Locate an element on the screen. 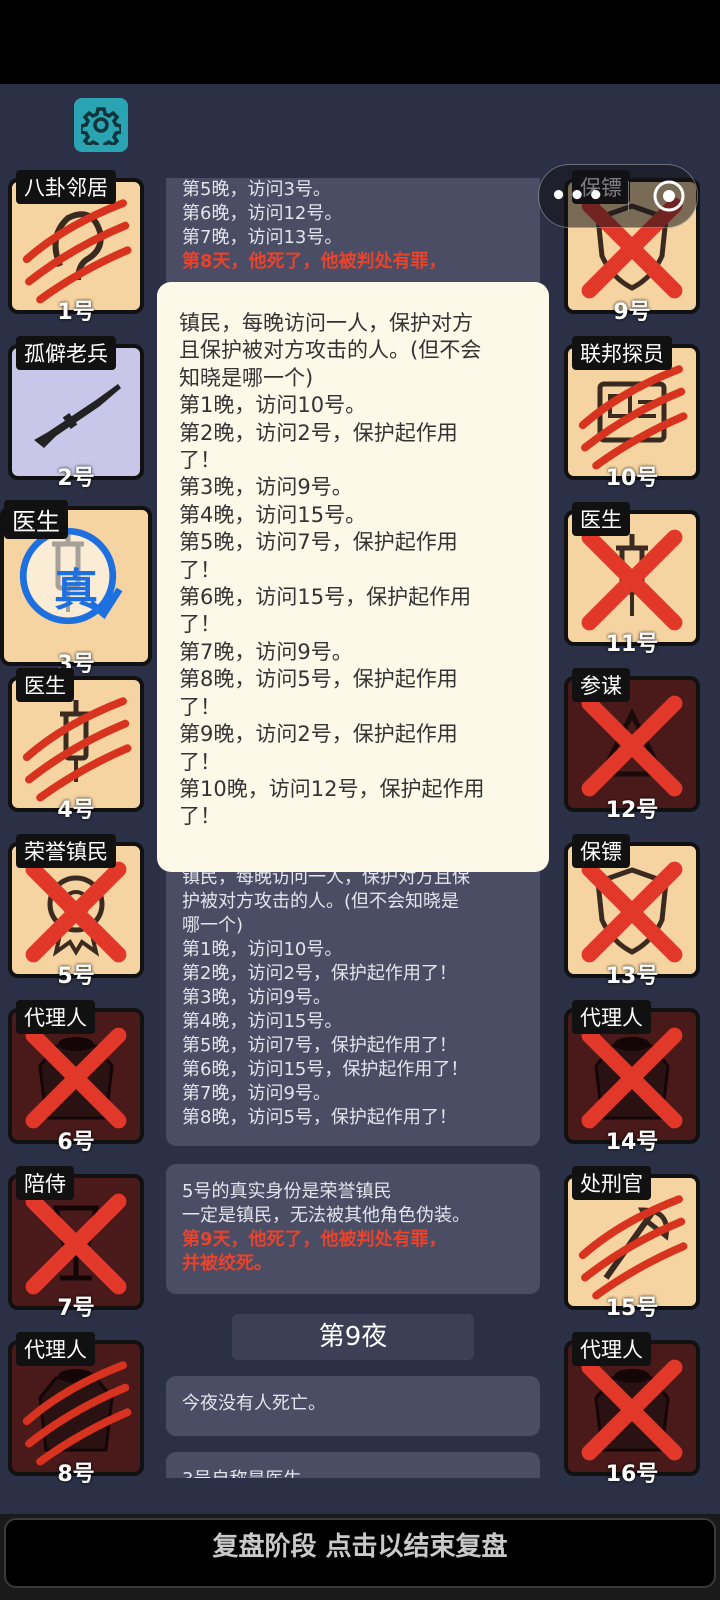 Image resolution: width=720 pixels, height=1600 pixels. player-card-10号: 联邦探员 10号 is located at coordinates (632, 413).